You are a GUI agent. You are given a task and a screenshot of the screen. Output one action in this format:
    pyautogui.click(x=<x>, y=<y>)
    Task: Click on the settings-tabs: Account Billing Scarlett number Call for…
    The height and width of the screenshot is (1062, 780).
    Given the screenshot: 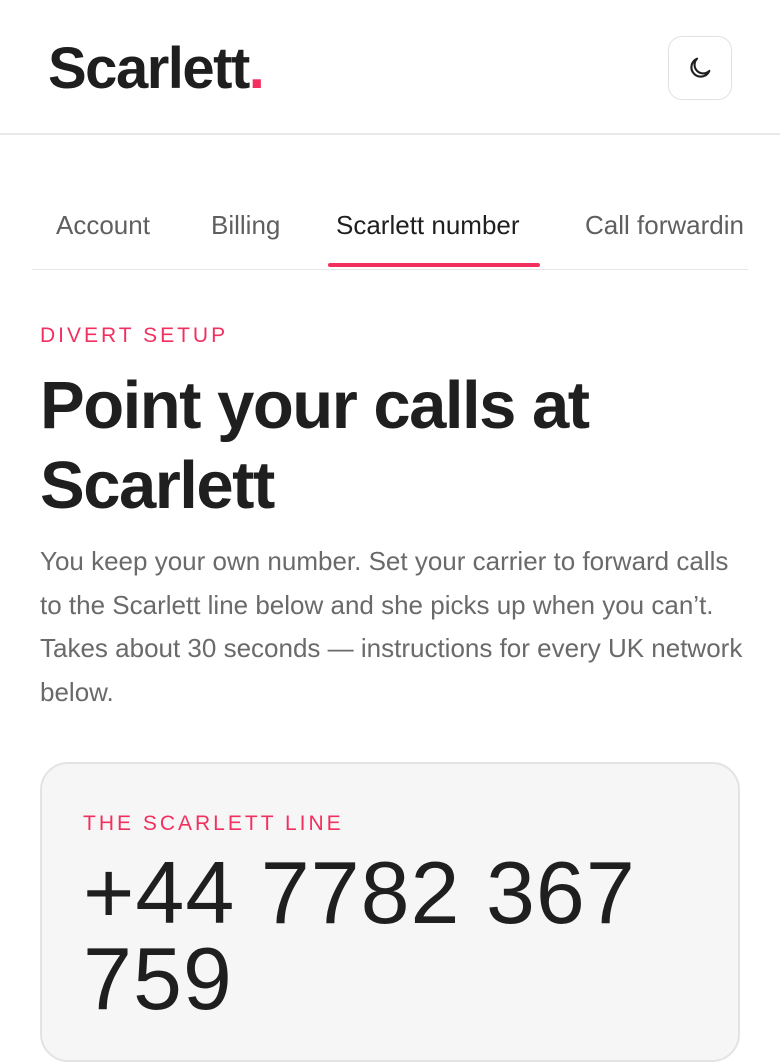 What is the action you would take?
    pyautogui.click(x=390, y=225)
    